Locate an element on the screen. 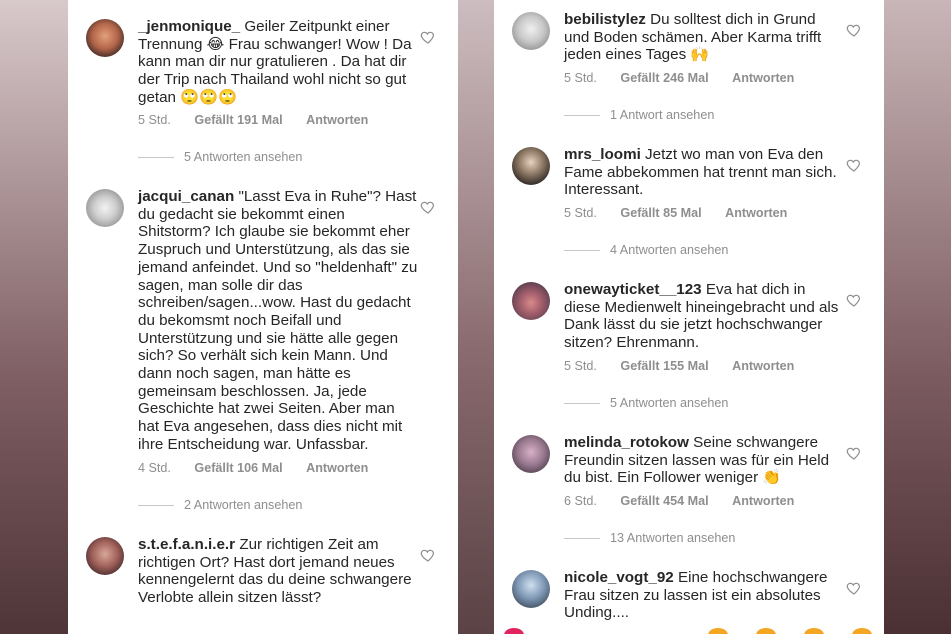 The image size is (951, 634). comment-username: melinda_rotokow is located at coordinates (626, 442).